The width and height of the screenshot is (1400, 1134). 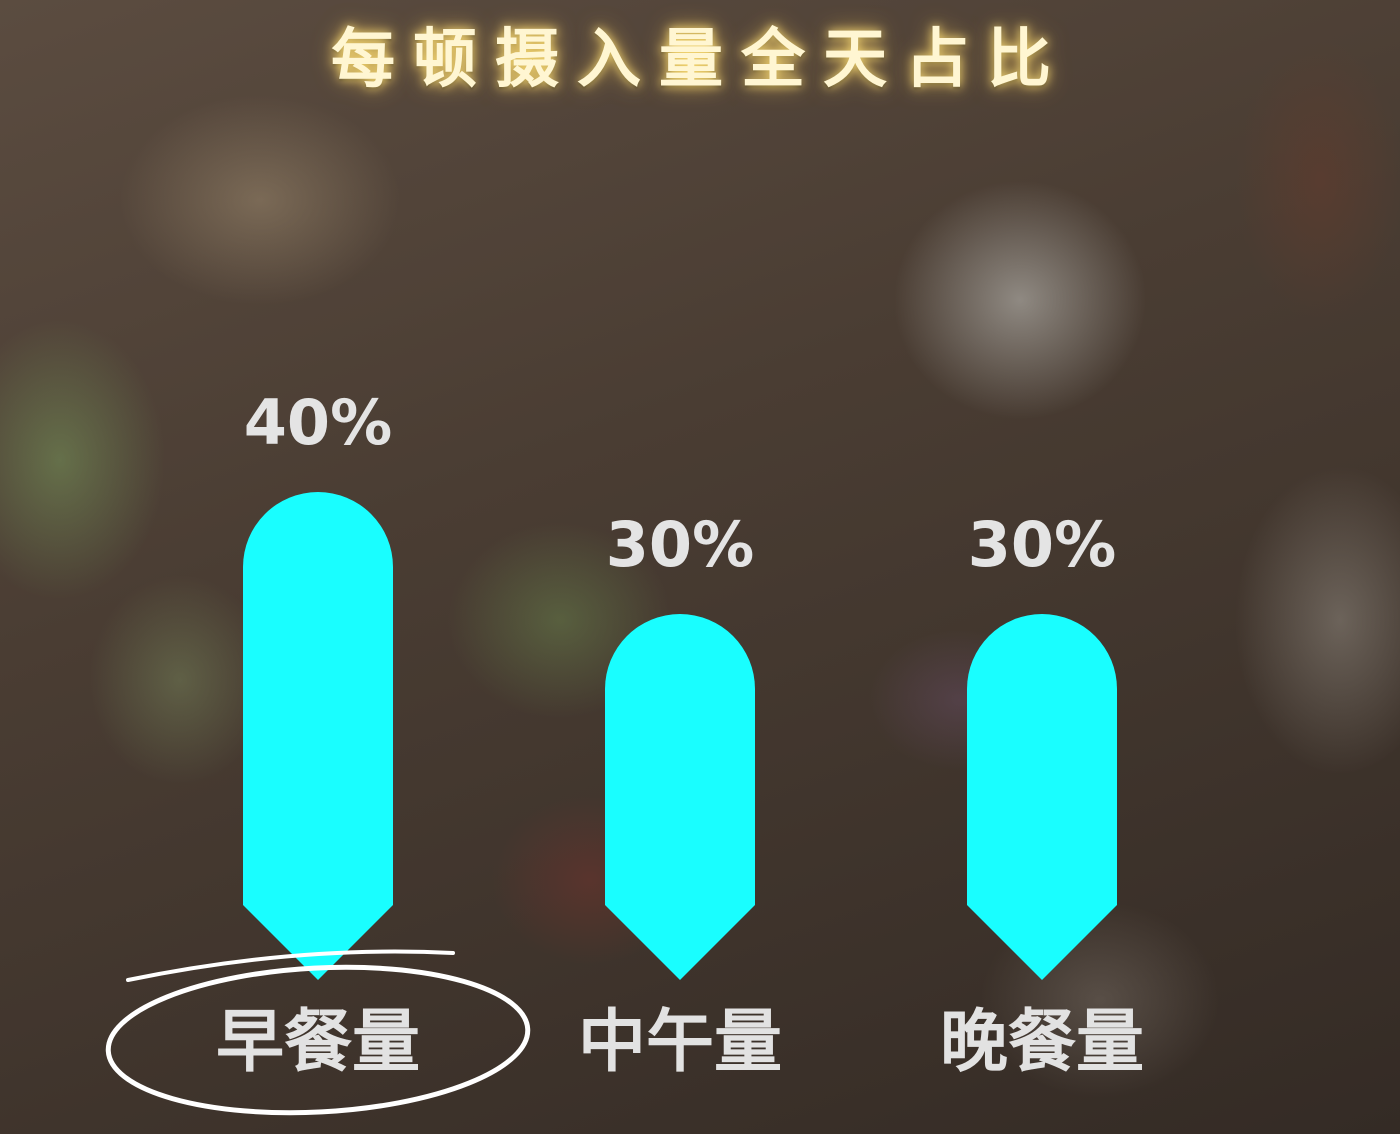 I want to click on value-label-3: 30%, so click(x=1042, y=544).